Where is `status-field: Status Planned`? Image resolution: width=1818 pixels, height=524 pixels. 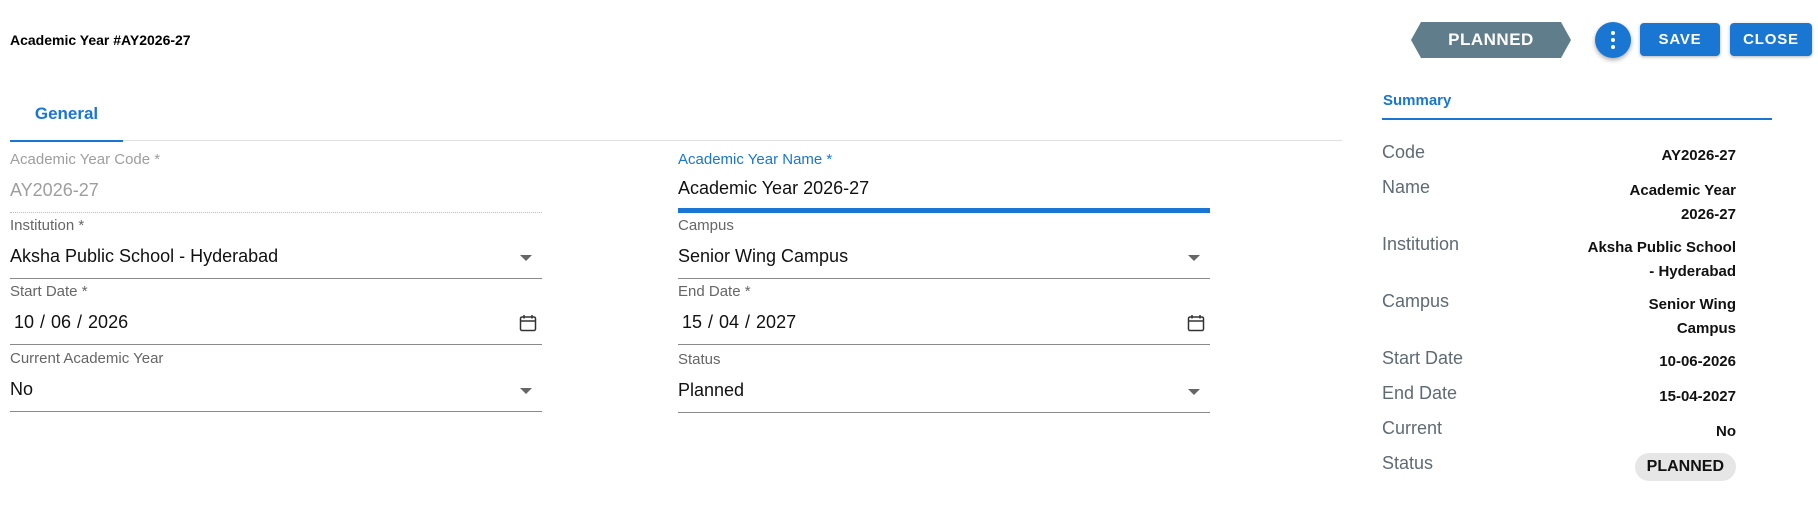
status-field: Status Planned is located at coordinates (944, 382).